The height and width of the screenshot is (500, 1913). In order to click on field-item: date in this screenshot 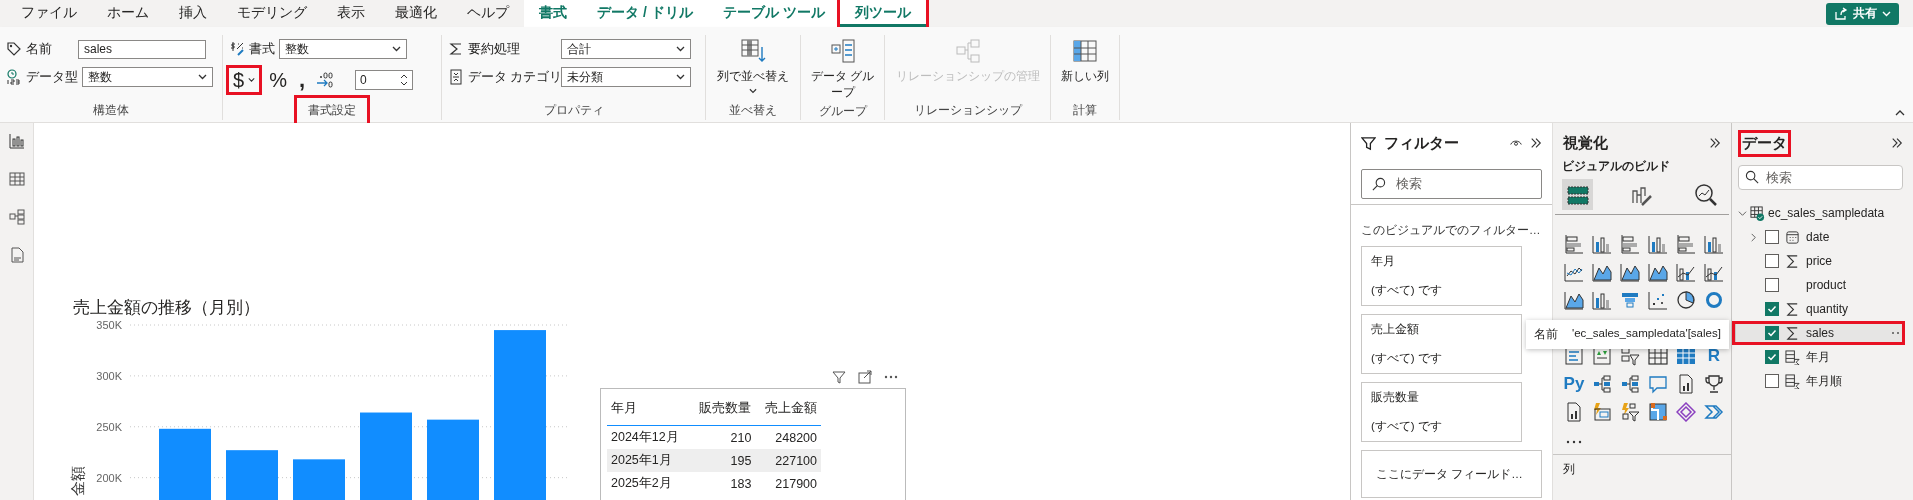, I will do `click(1818, 237)`.